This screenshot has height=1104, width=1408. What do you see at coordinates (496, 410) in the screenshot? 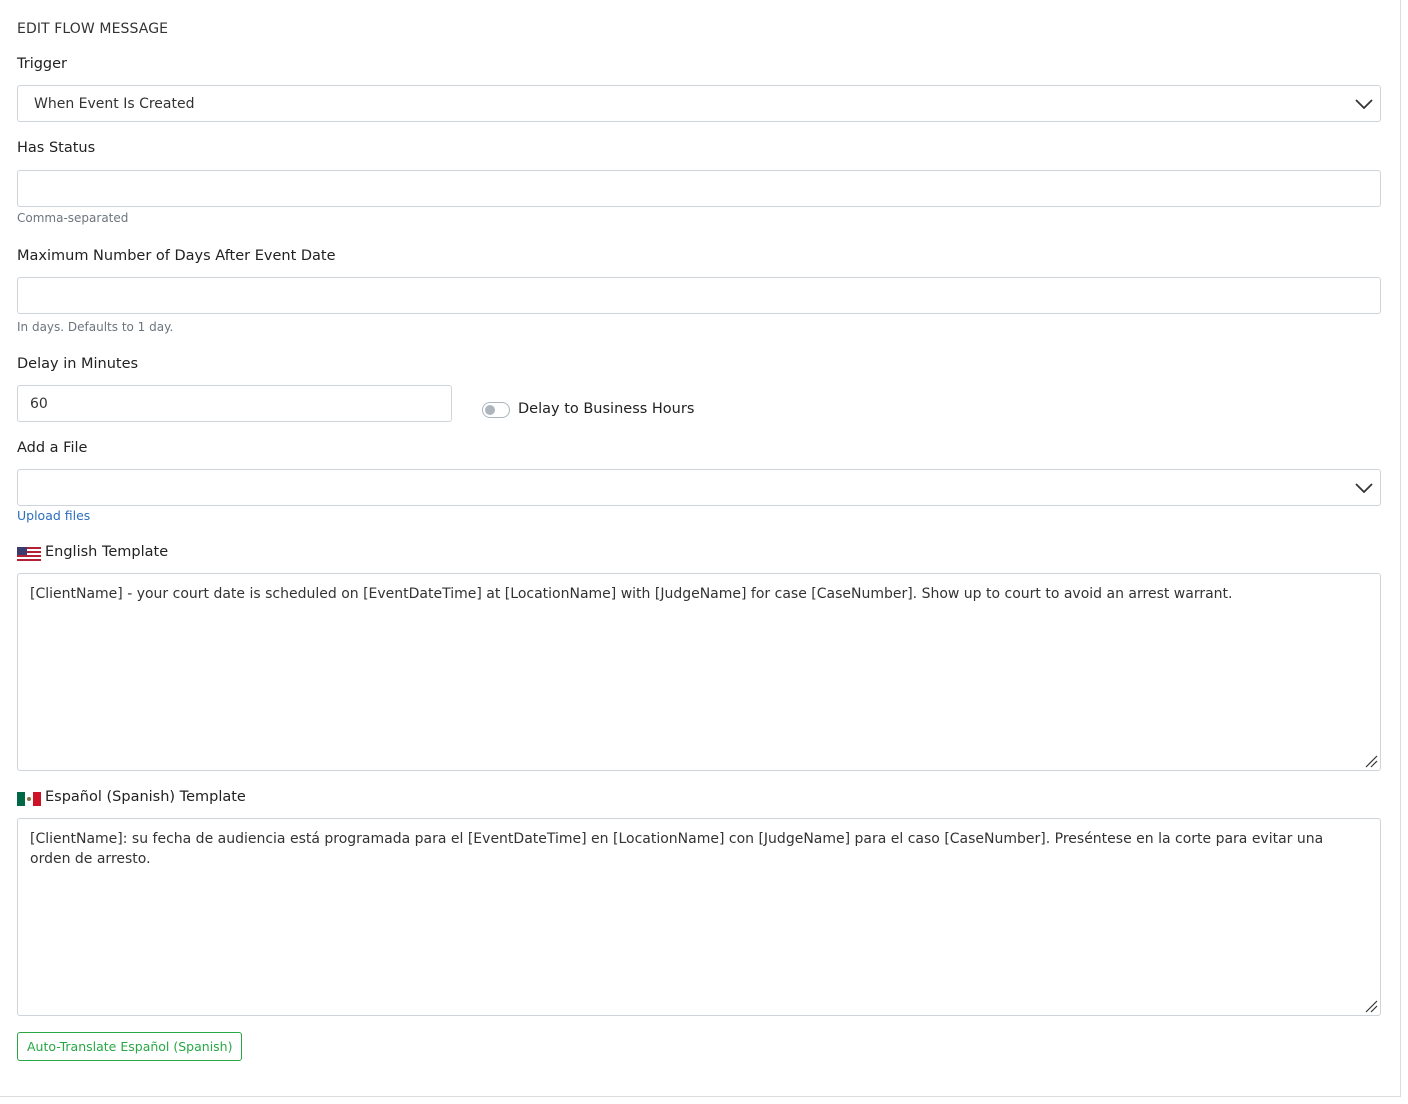
I see `business-hours-toggle` at bounding box center [496, 410].